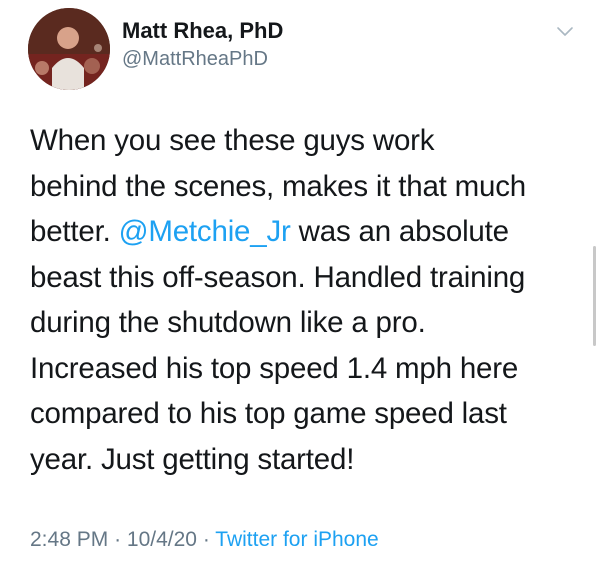 The image size is (600, 562). I want to click on tweet-text-line-with-mention: better. @Metchie_Jr was an absolute, so click(304, 232).